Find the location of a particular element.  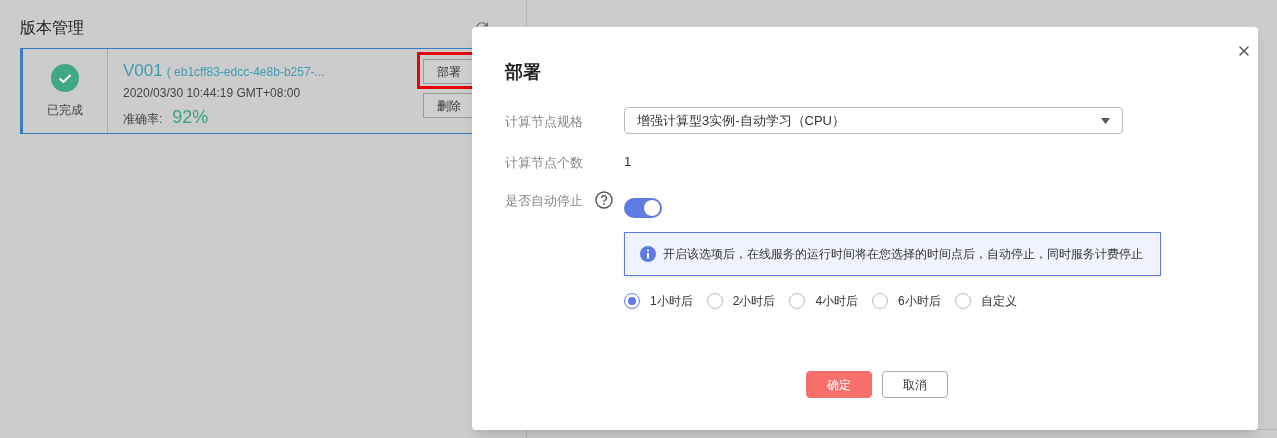

info-icon is located at coordinates (648, 254).